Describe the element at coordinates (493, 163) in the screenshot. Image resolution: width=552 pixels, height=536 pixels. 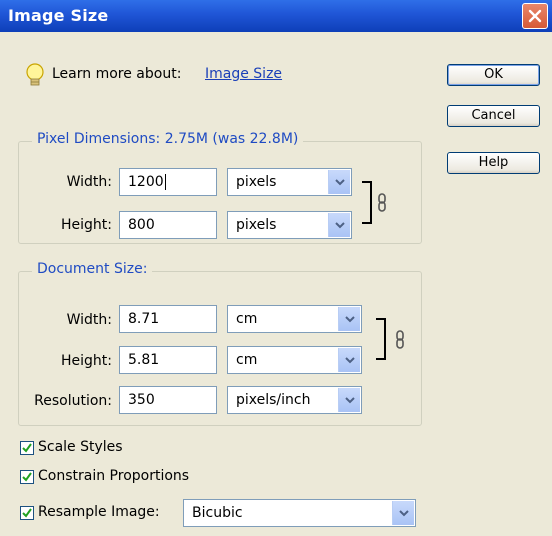
I see `help-button: Help` at that location.